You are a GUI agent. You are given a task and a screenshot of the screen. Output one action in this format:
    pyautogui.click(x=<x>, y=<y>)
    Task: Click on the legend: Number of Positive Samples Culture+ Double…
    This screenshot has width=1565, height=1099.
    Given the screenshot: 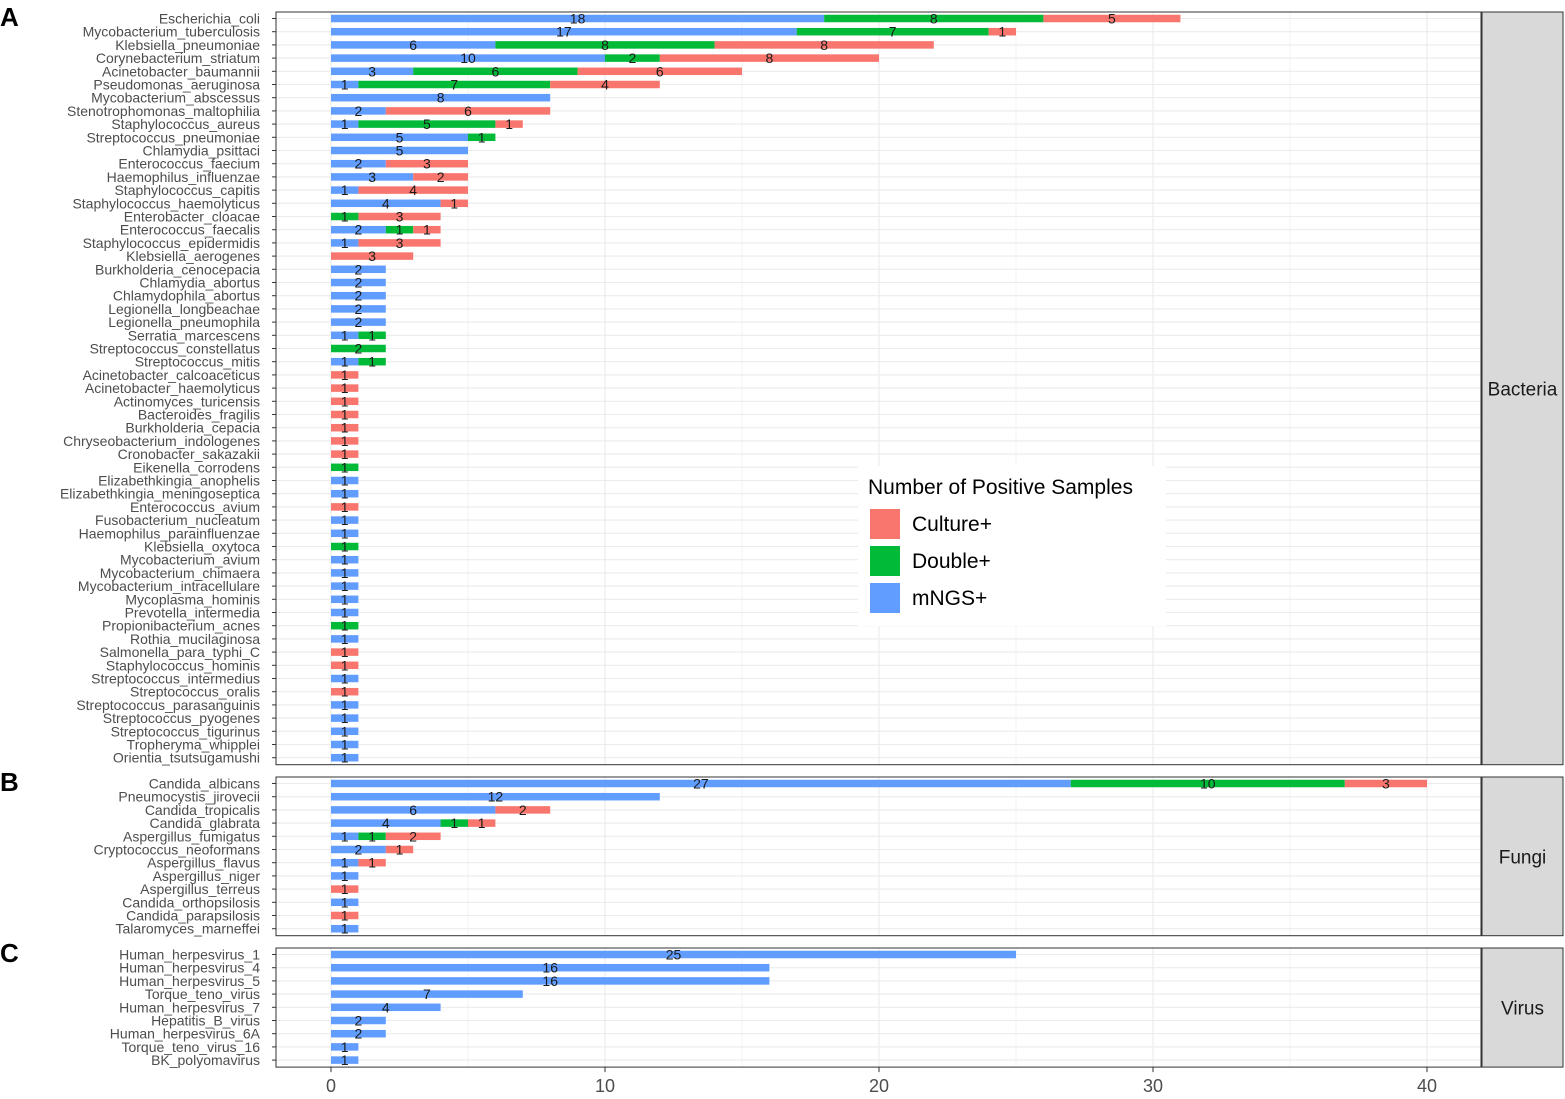 What is the action you would take?
    pyautogui.click(x=1012, y=546)
    